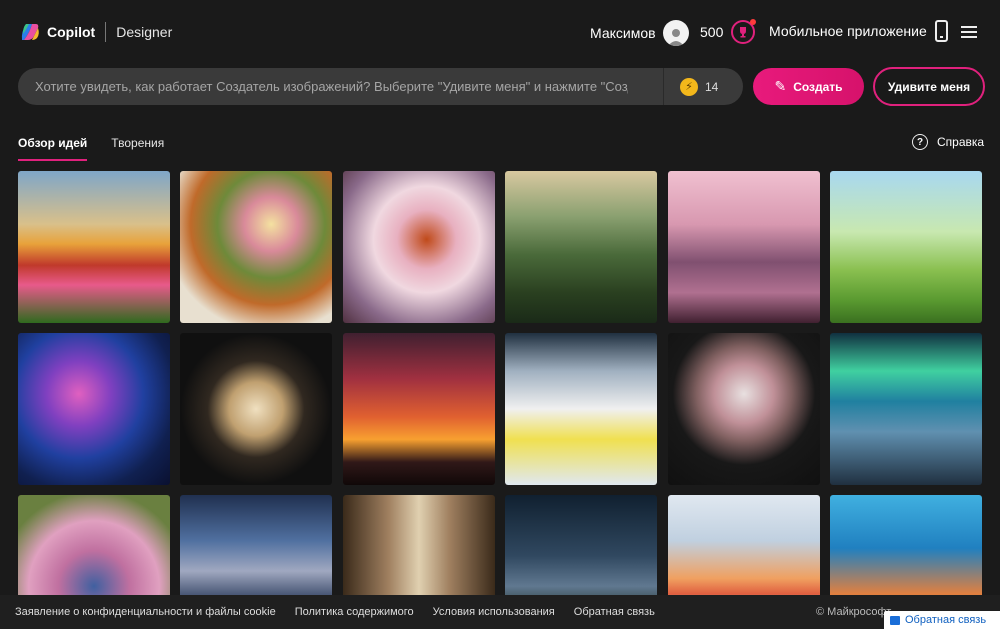 The width and height of the screenshot is (1000, 629). What do you see at coordinates (663, 86) in the screenshot?
I see `prompt-divider` at bounding box center [663, 86].